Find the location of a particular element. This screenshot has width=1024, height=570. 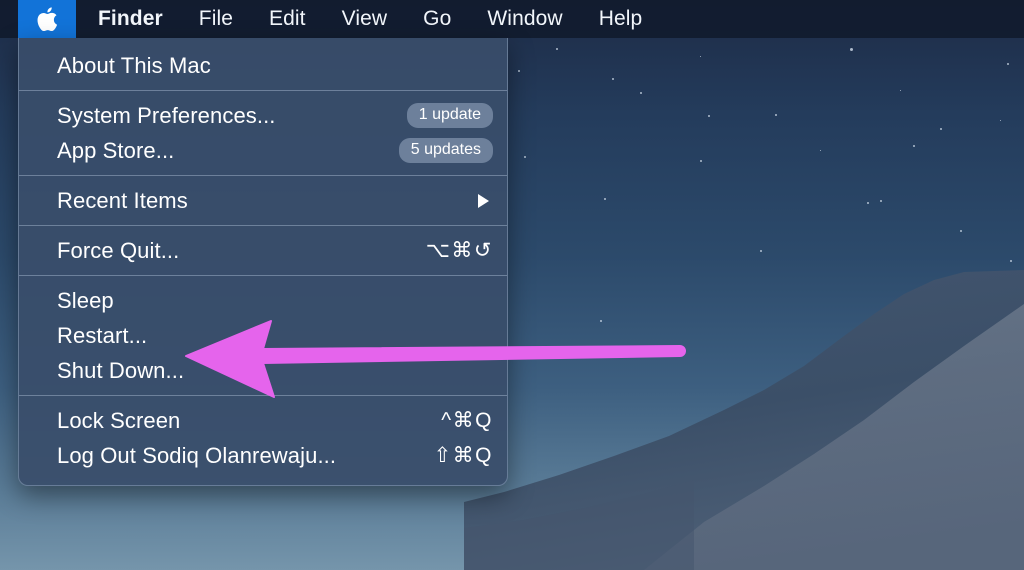

menu-item-shortcut: ^⌘Q is located at coordinates (467, 420).